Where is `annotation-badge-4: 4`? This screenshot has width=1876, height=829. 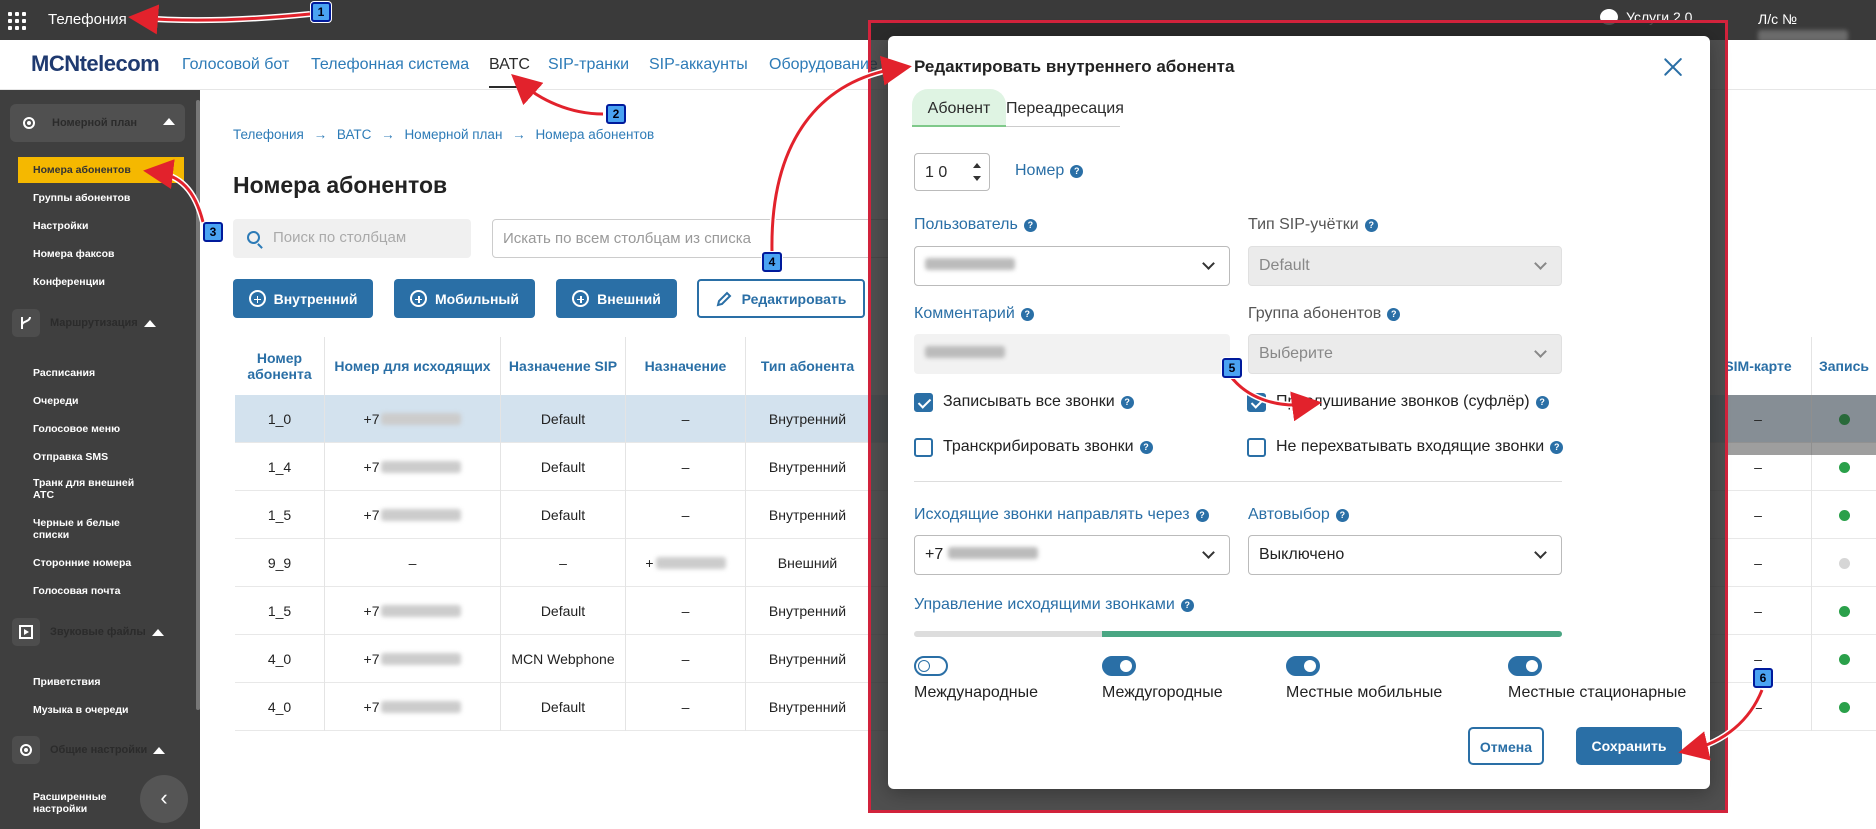 annotation-badge-4: 4 is located at coordinates (772, 262).